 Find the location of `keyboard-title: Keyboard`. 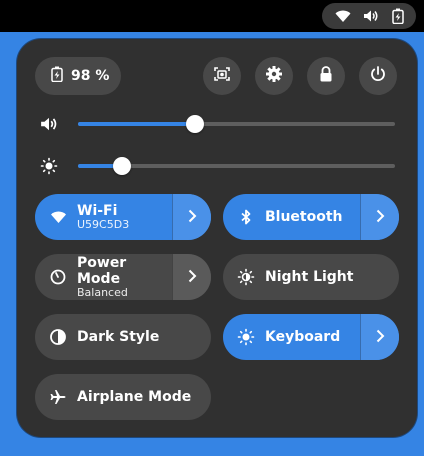

keyboard-title: Keyboard is located at coordinates (303, 336).